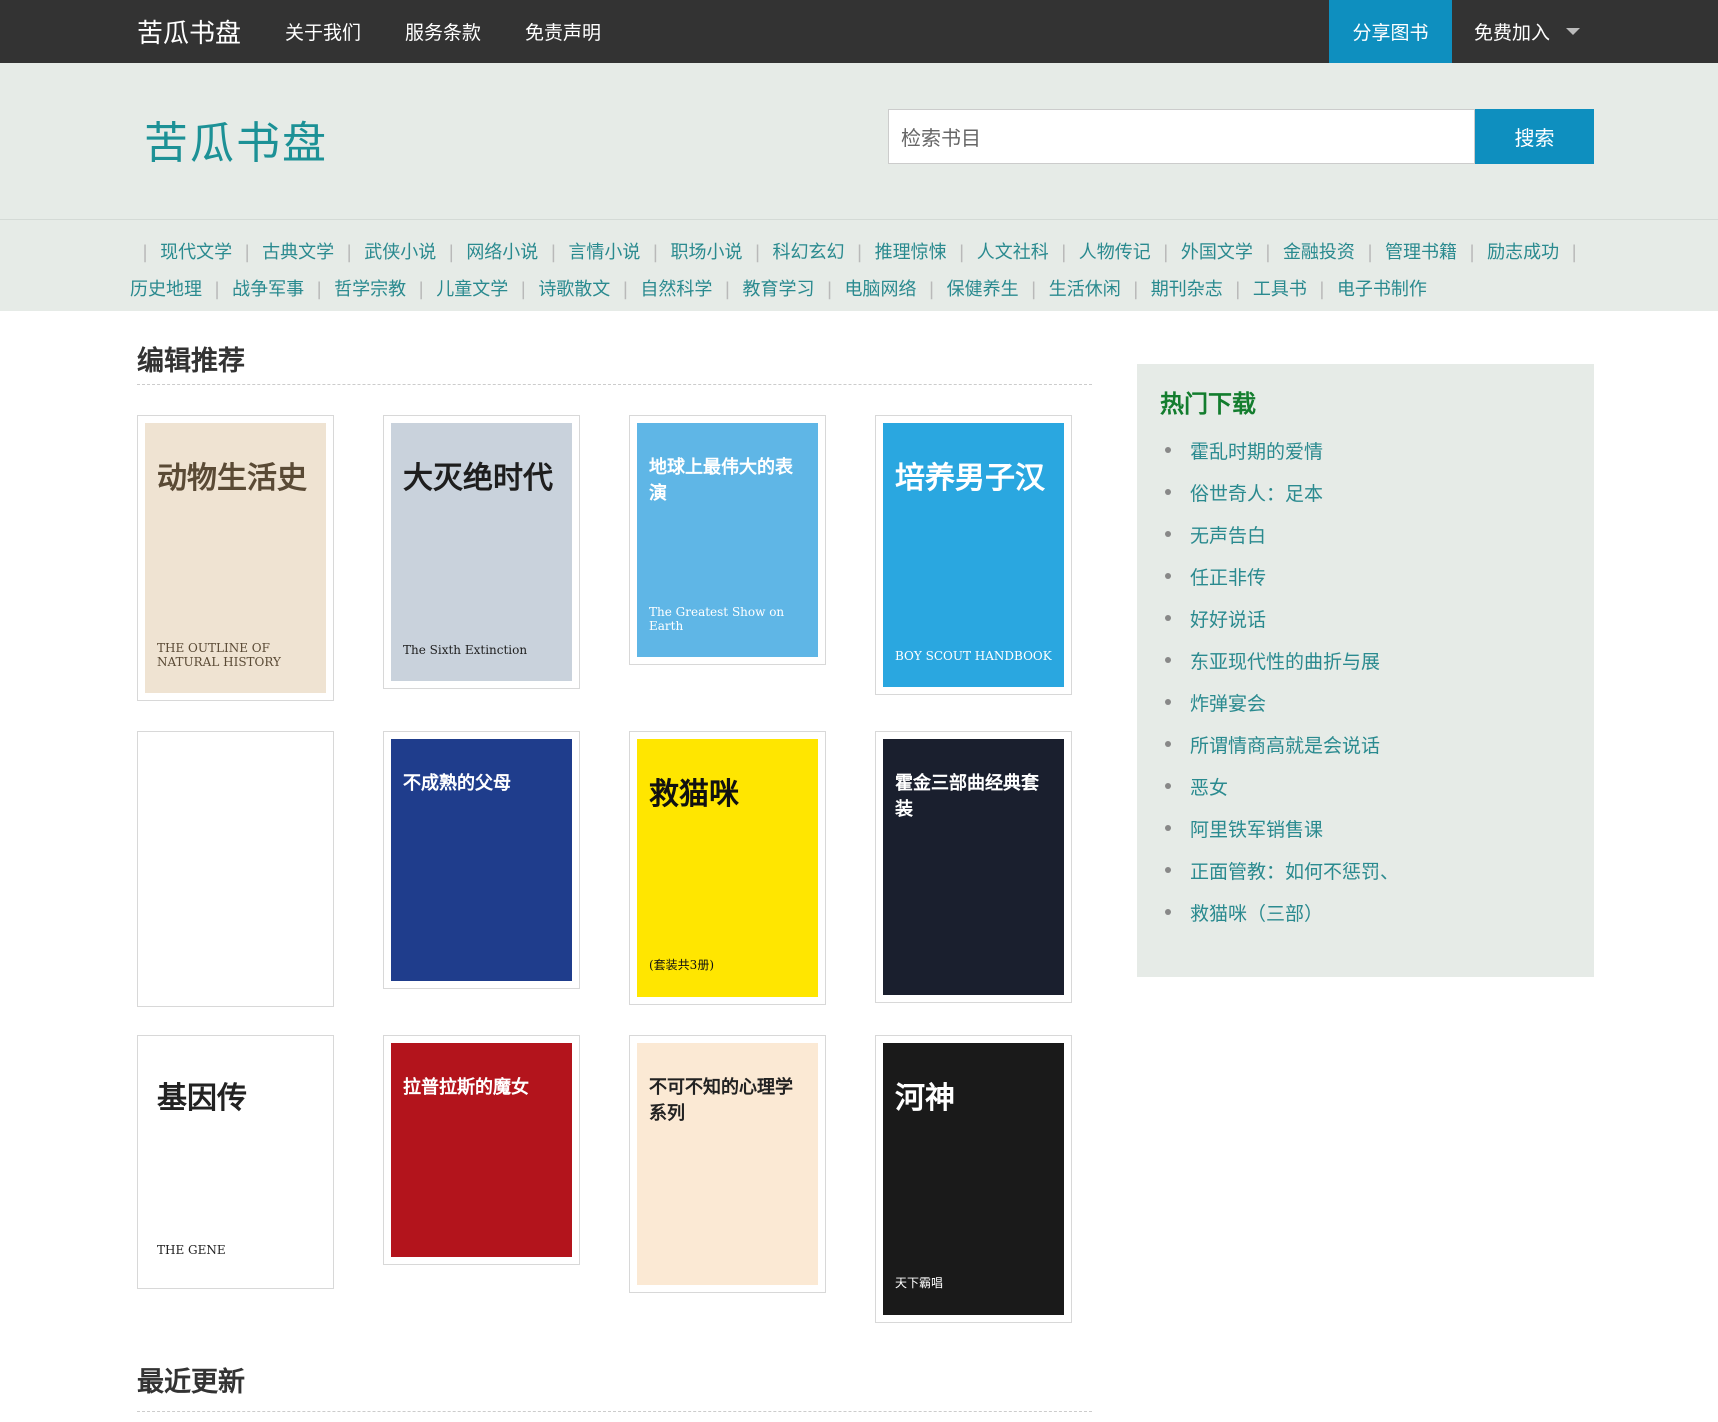  I want to click on join-dropdown: 免费加入, so click(1523, 31).